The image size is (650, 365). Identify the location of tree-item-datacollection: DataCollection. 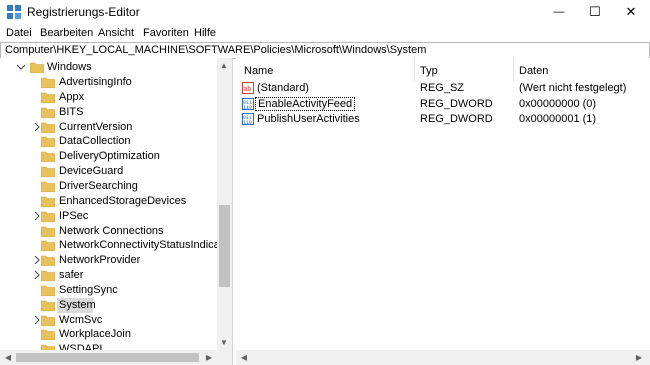
(108, 141).